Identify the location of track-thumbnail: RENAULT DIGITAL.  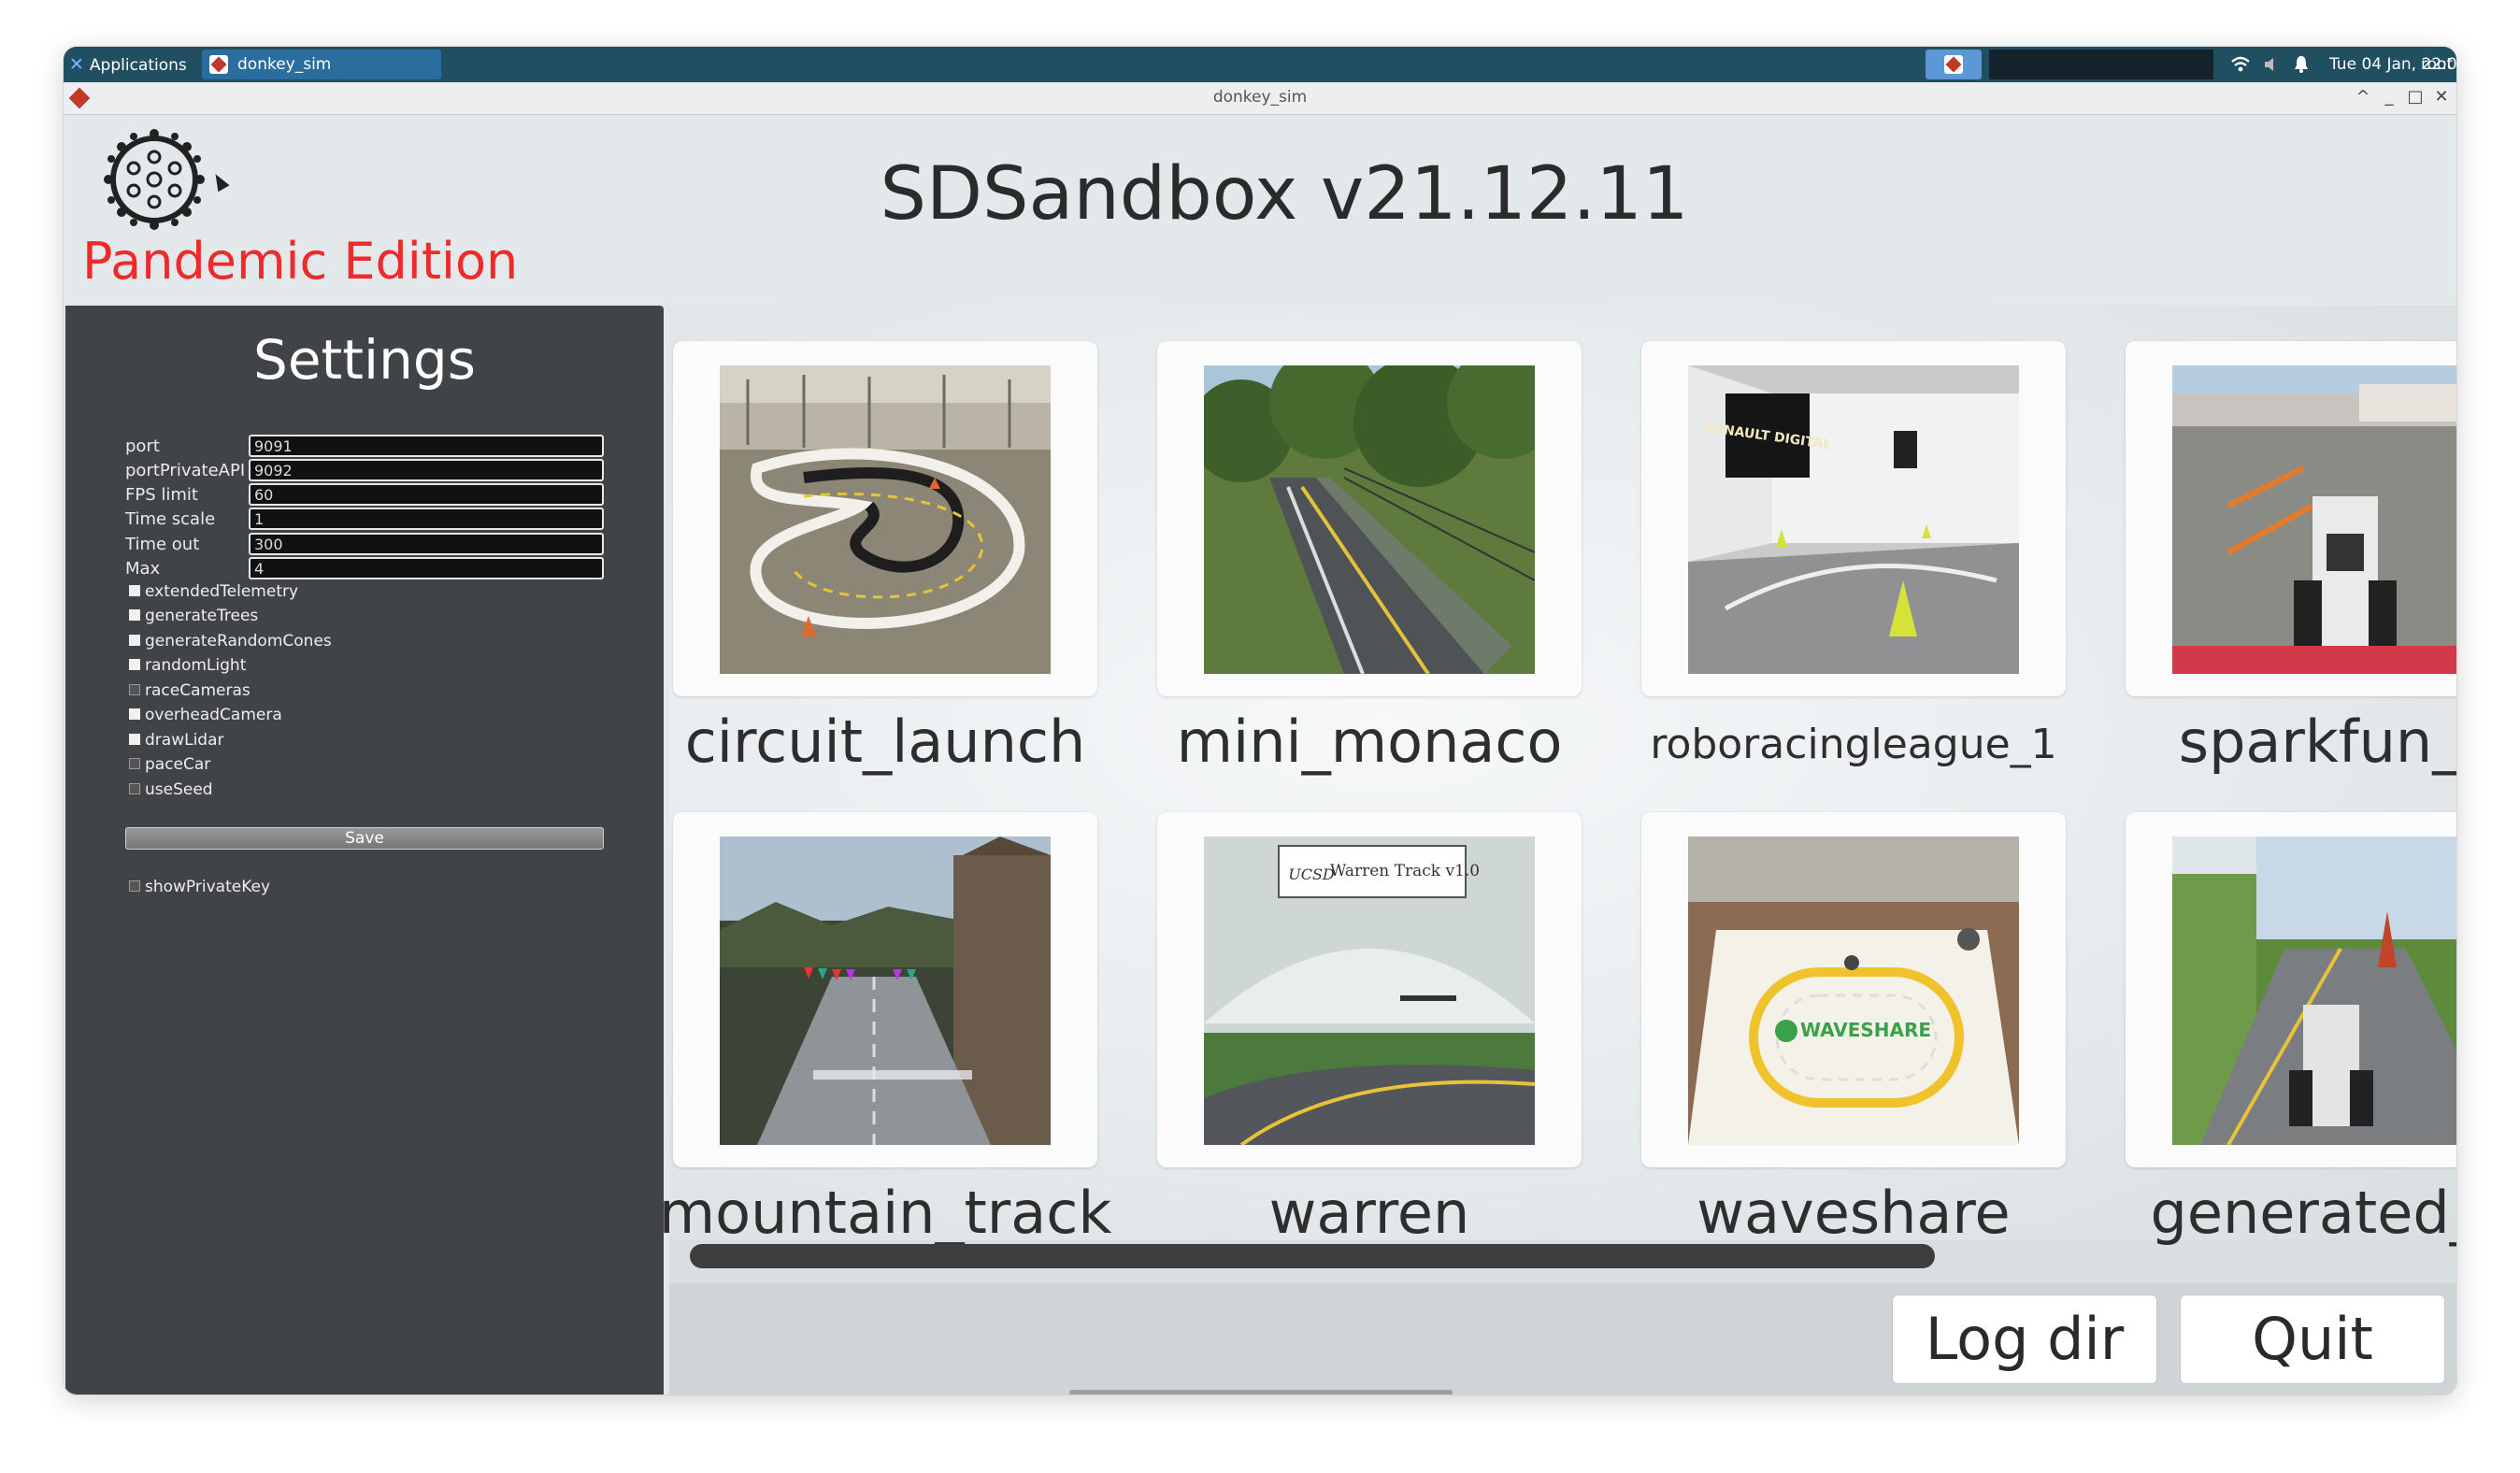
(1853, 520).